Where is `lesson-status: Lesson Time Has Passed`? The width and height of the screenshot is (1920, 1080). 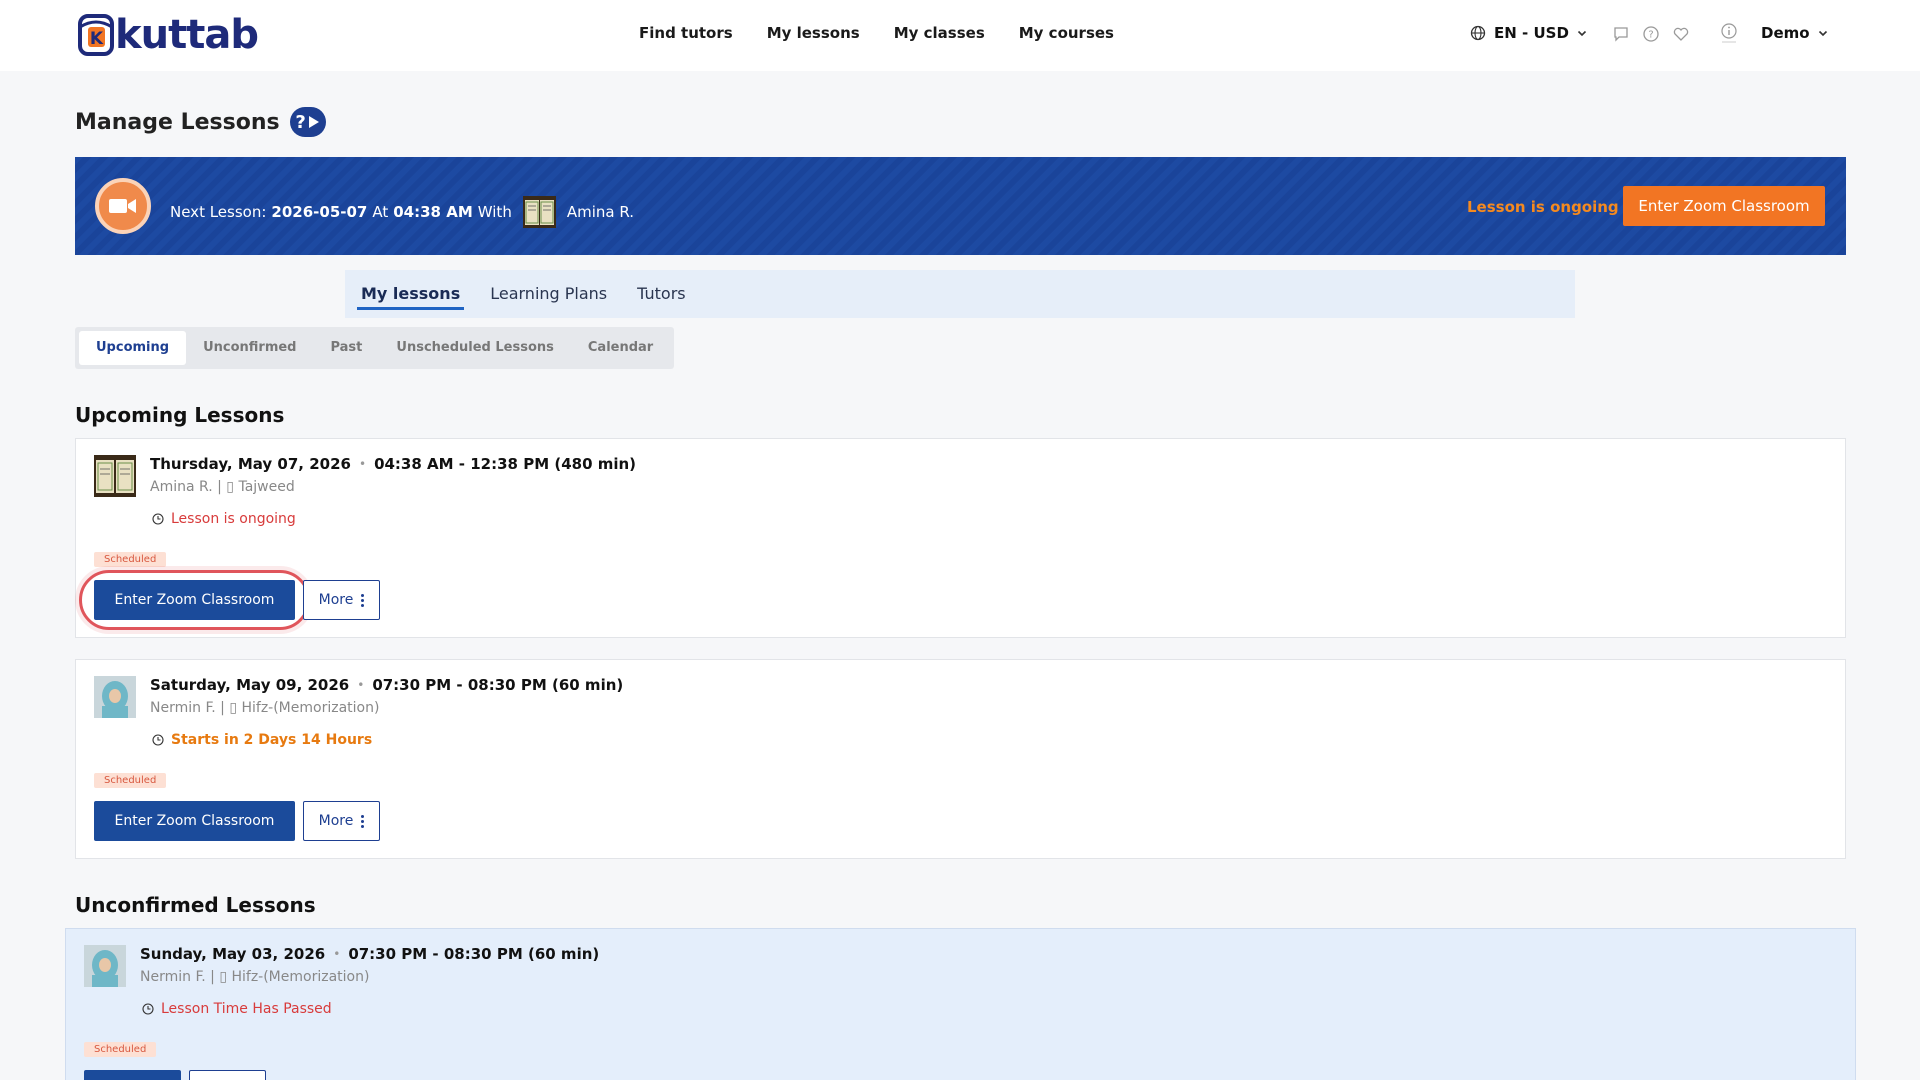 lesson-status: Lesson Time Has Passed is located at coordinates (237, 1009).